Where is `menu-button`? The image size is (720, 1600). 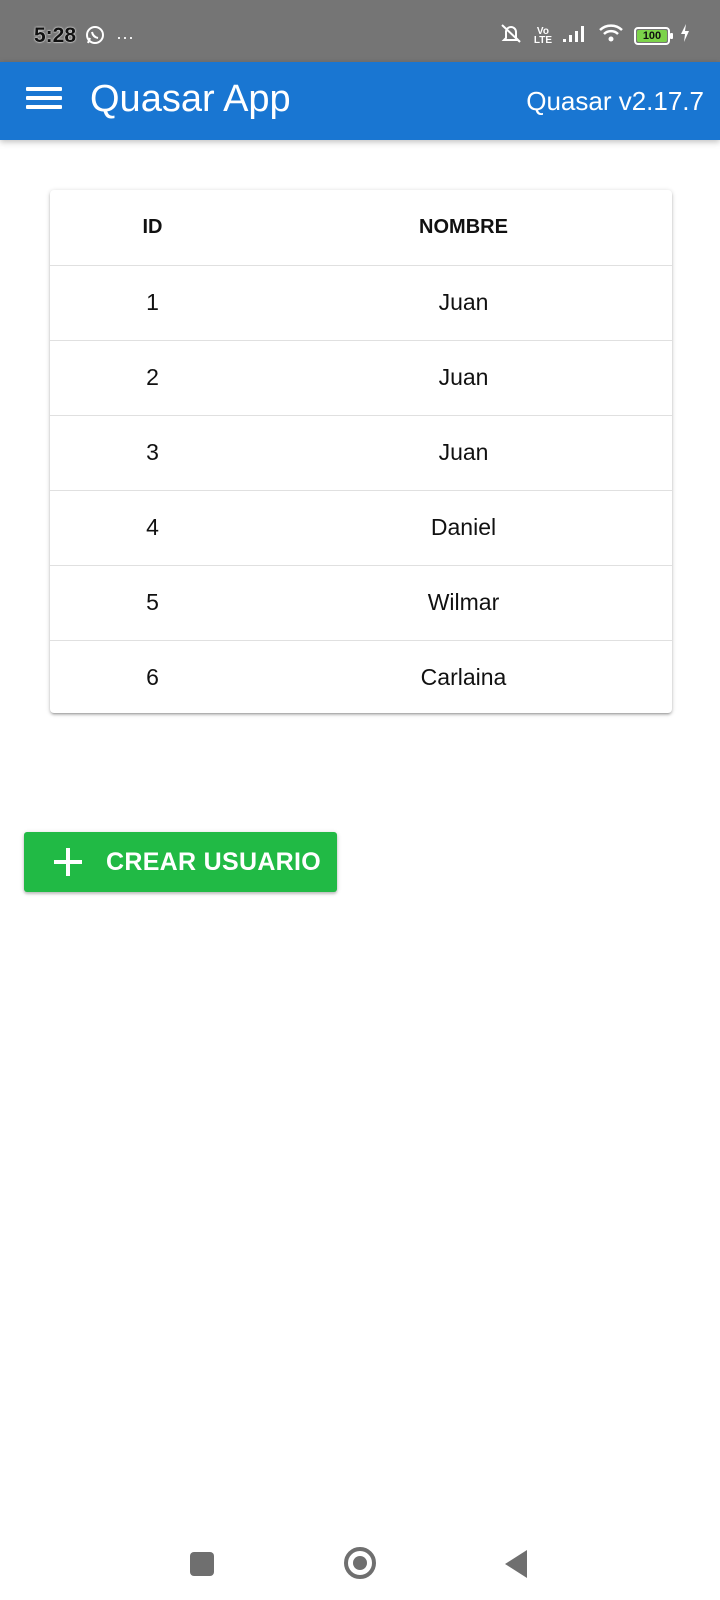 menu-button is located at coordinates (44, 101).